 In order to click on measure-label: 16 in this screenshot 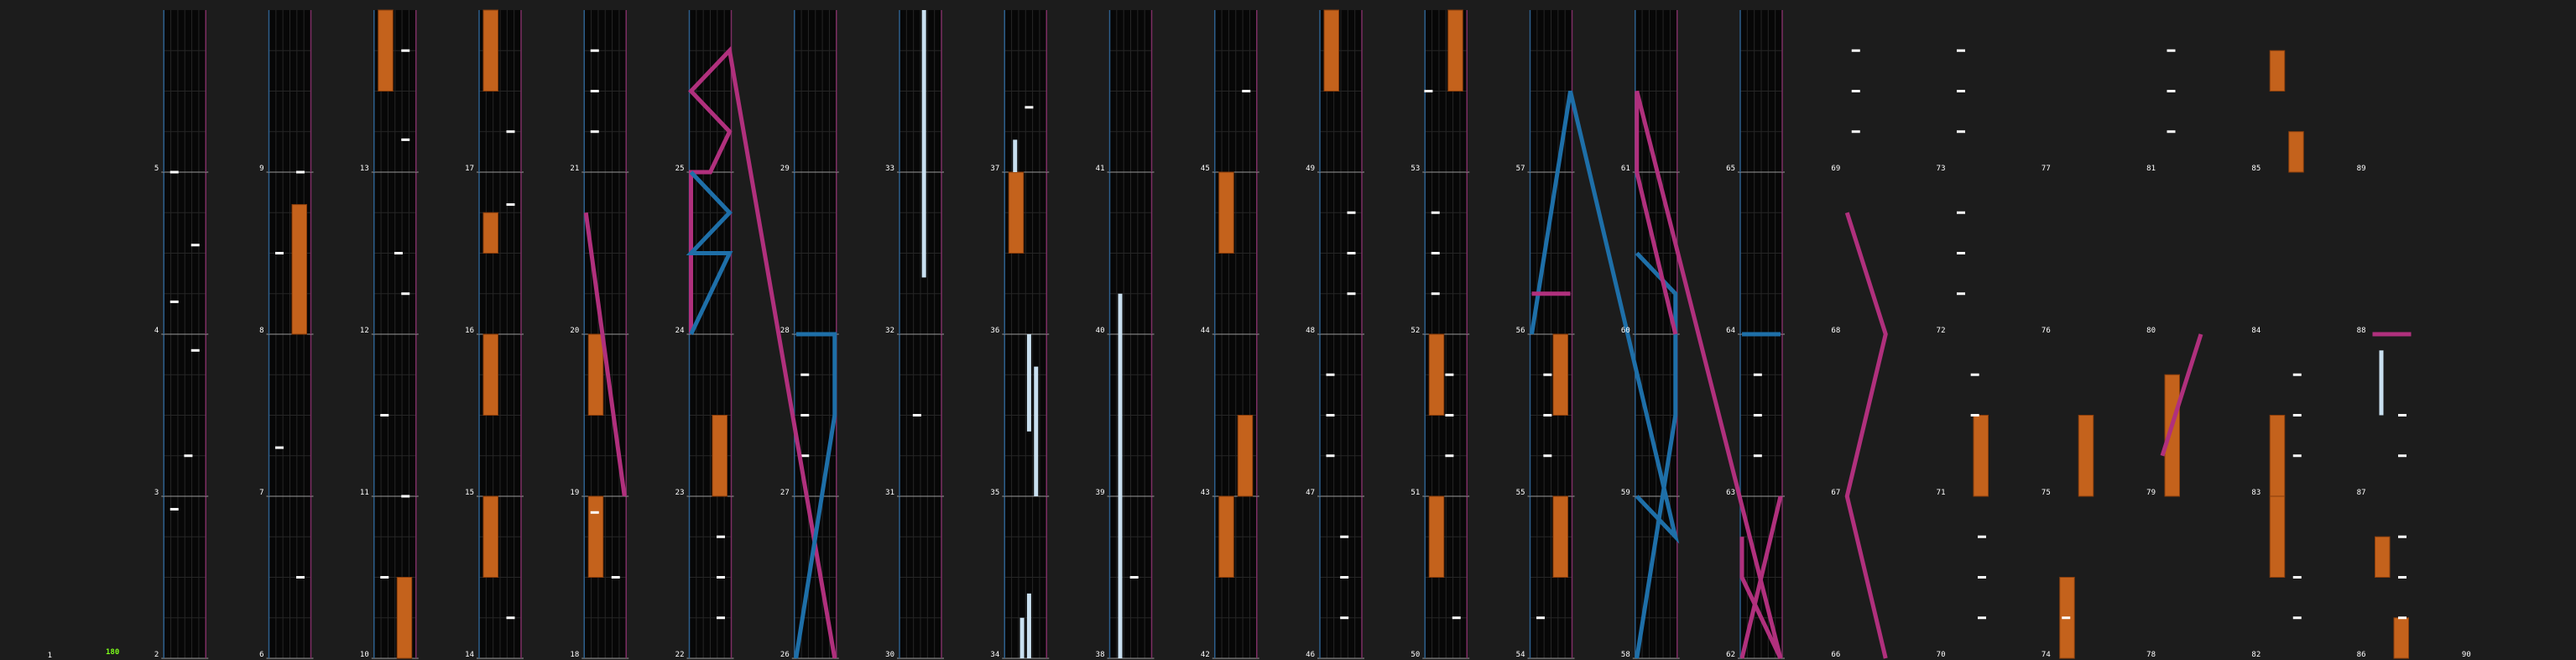, I will do `click(469, 331)`.